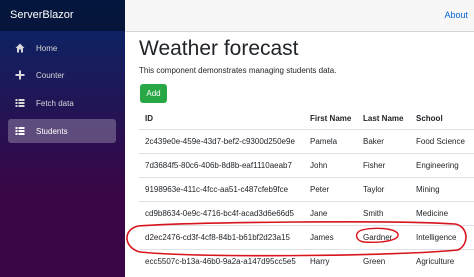 This screenshot has width=474, height=277. I want to click on nav-item-counter: Counter, so click(62, 75).